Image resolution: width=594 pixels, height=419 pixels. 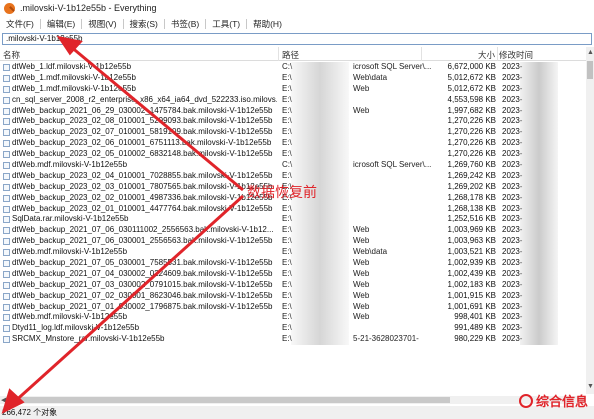 I want to click on file-size: 1,002,939 KB, so click(x=471, y=263).